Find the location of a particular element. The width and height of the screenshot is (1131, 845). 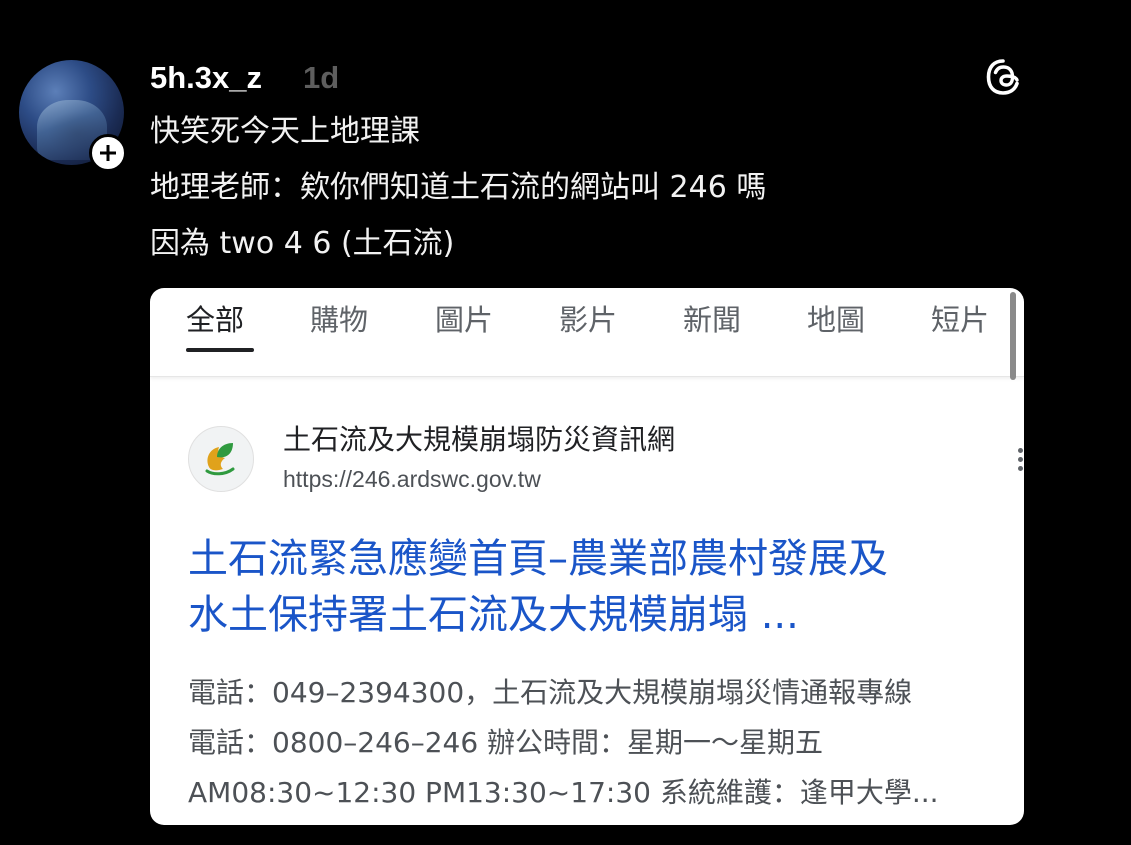

tab-news: 新聞 is located at coordinates (712, 320).